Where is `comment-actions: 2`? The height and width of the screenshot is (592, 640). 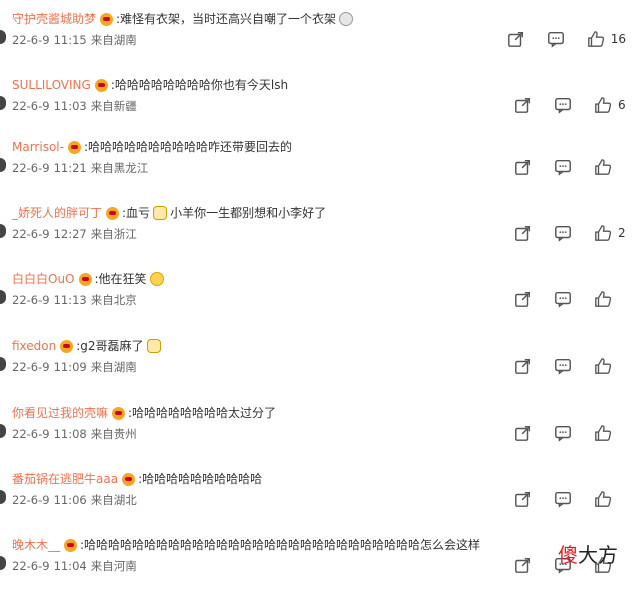
comment-actions: 2 is located at coordinates (560, 233).